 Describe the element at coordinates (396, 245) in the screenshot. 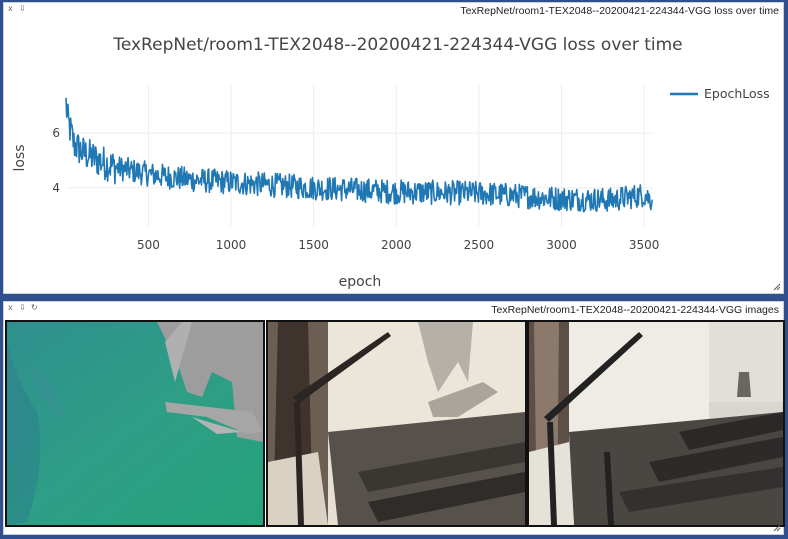

I see `x-tick-label: 2000` at that location.